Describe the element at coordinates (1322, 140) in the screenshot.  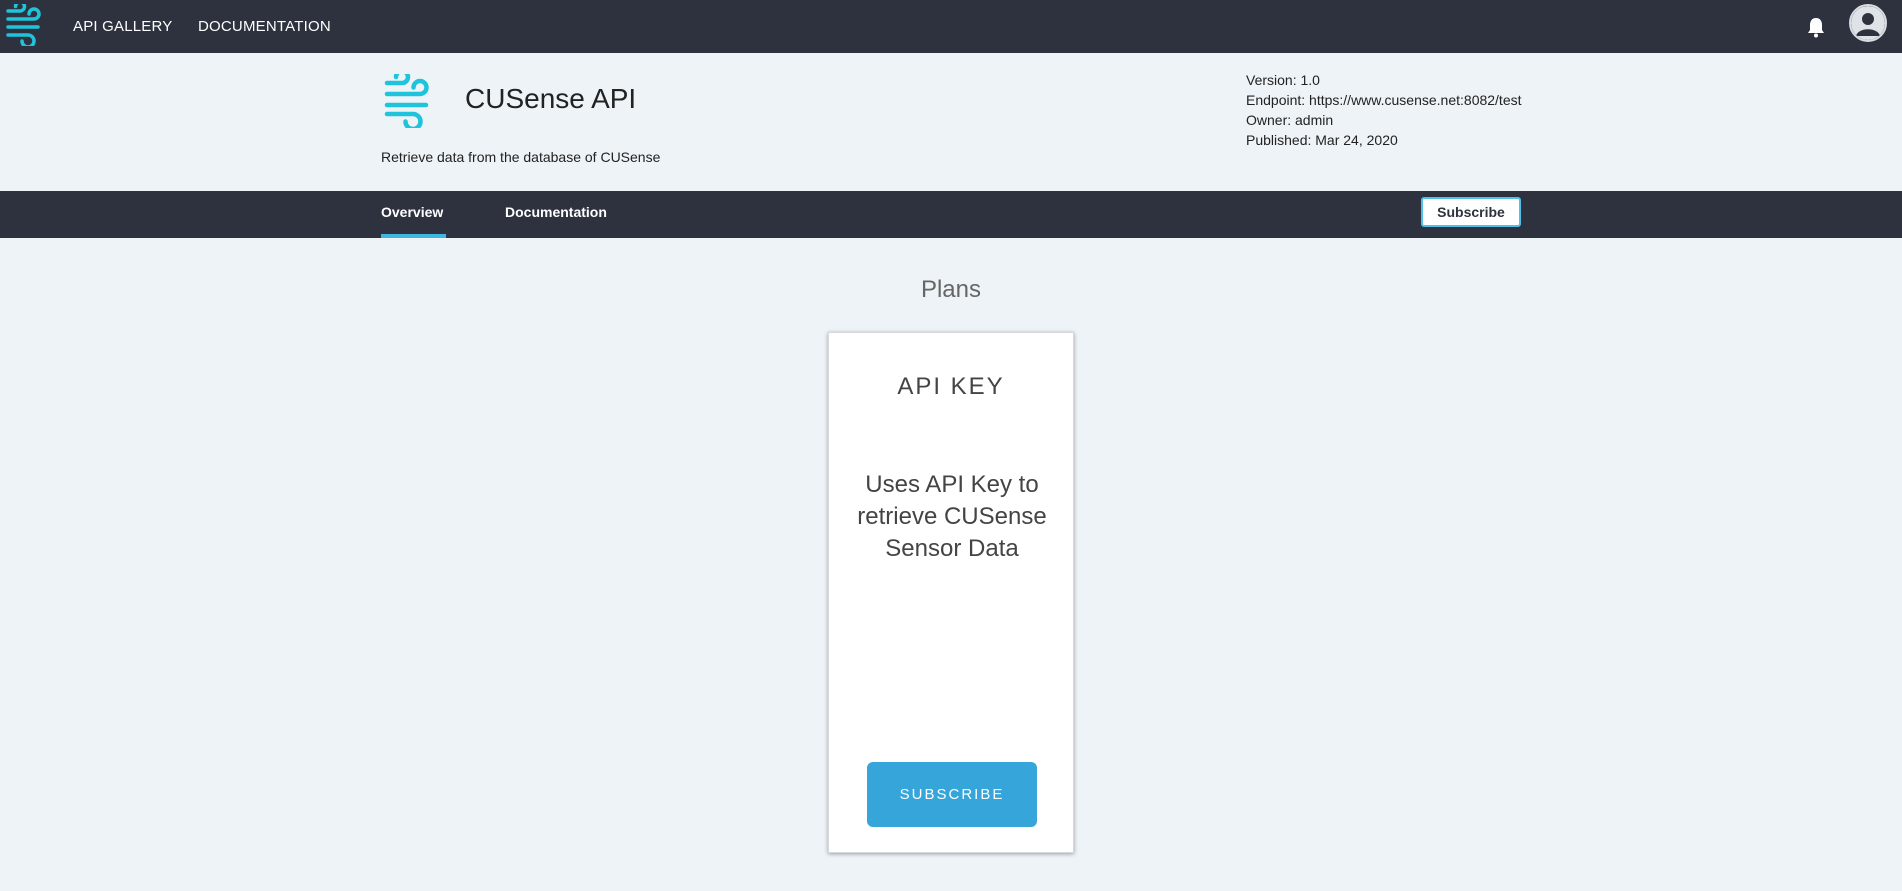
I see `api-published: Published: Mar 24, 2020` at that location.